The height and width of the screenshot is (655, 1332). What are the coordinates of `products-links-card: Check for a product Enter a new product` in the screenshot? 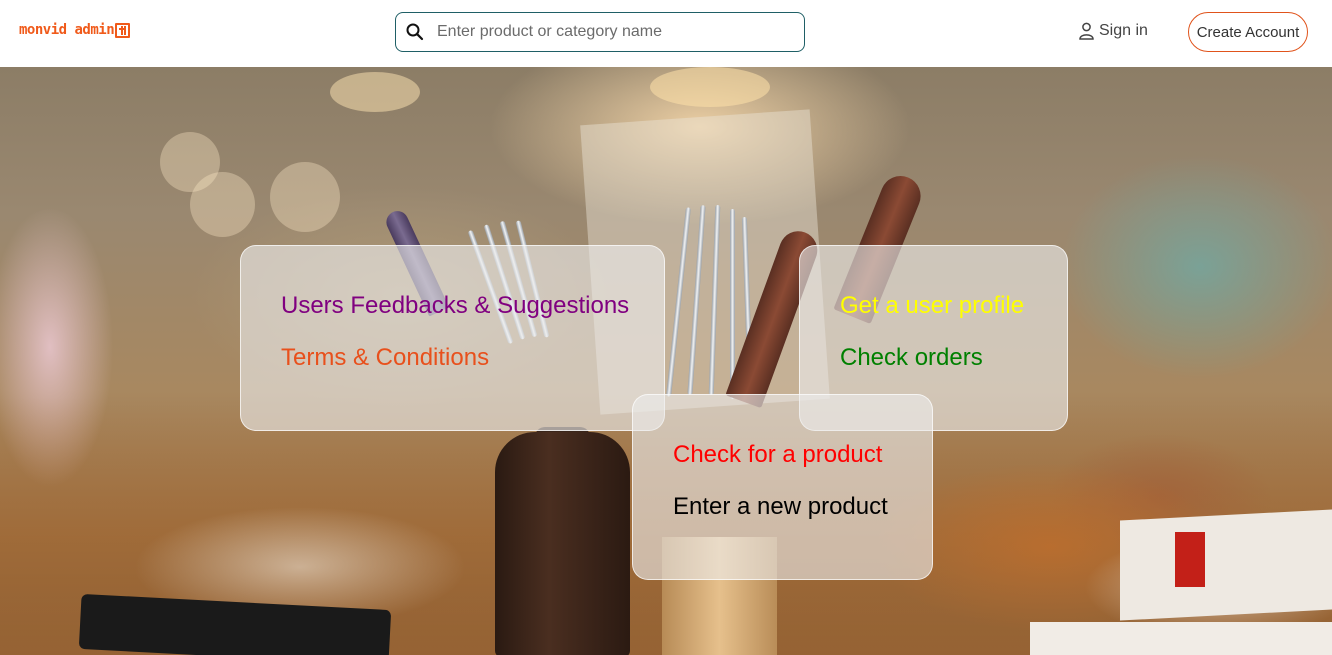 It's located at (782, 487).